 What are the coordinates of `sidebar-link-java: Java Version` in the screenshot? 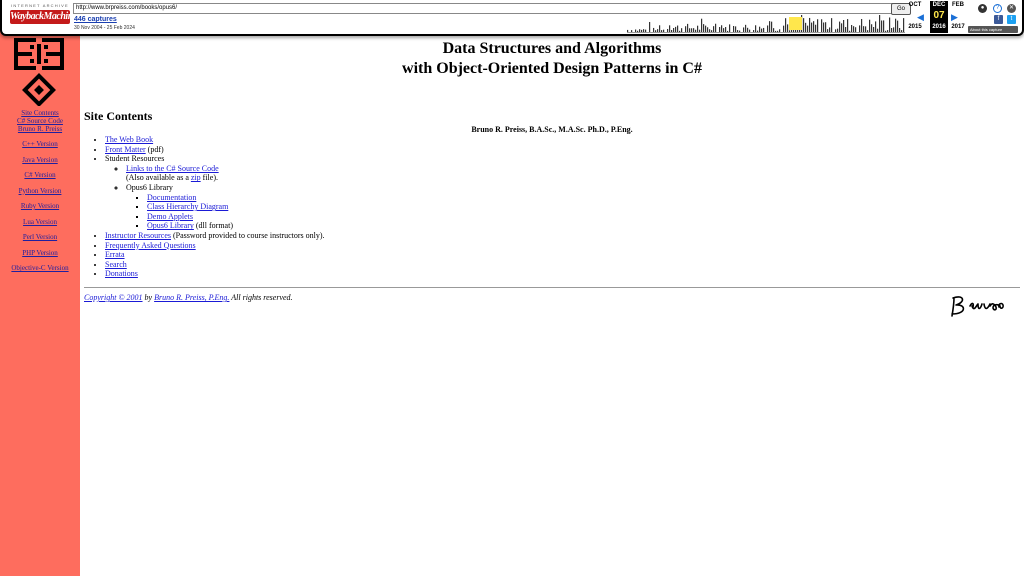 It's located at (40, 160).